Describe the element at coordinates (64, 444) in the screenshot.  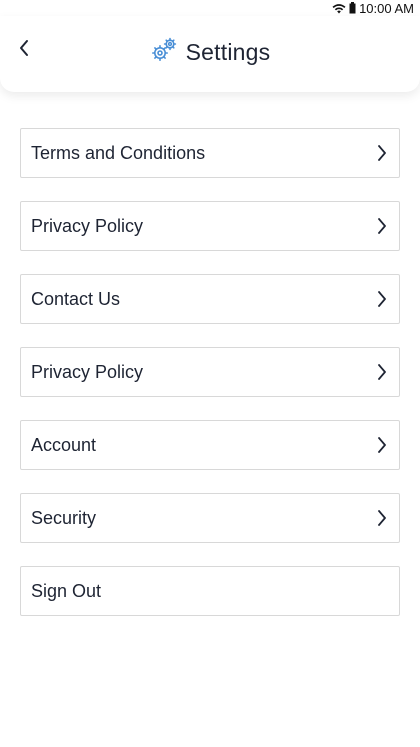
I see `menu-item-label: Account` at that location.